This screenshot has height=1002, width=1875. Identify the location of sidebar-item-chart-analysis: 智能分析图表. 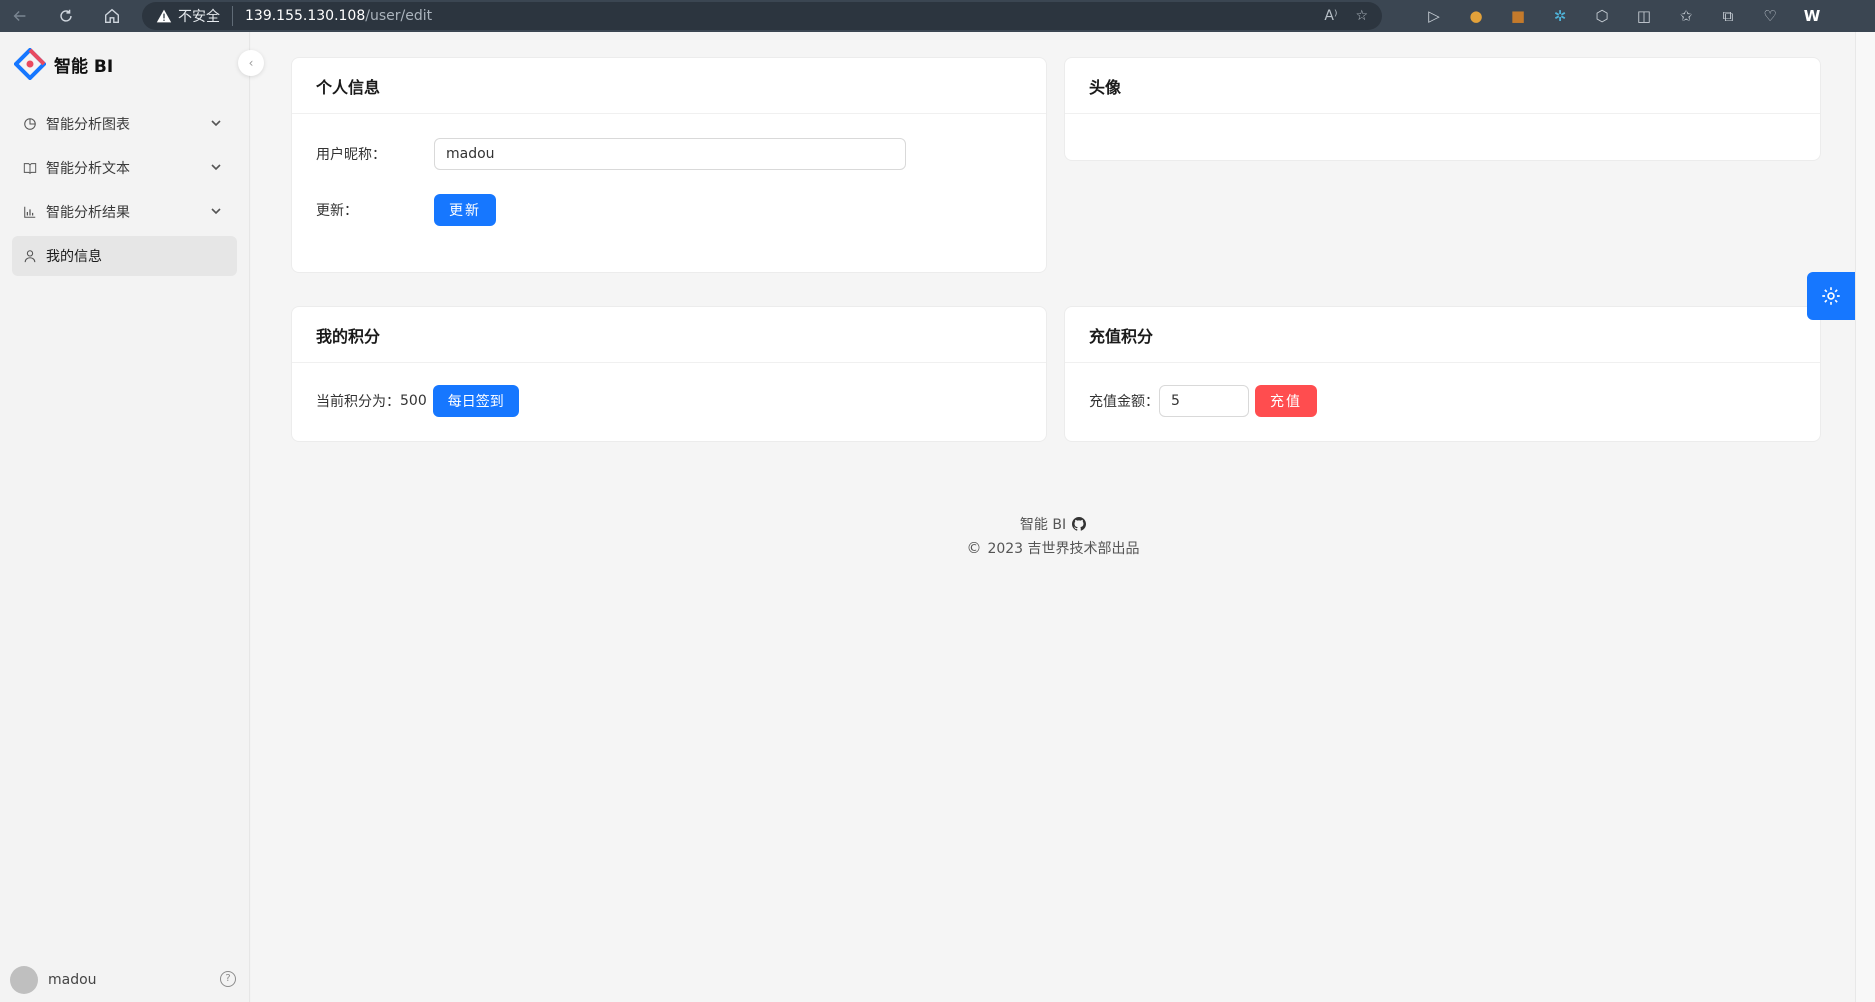
(124, 124).